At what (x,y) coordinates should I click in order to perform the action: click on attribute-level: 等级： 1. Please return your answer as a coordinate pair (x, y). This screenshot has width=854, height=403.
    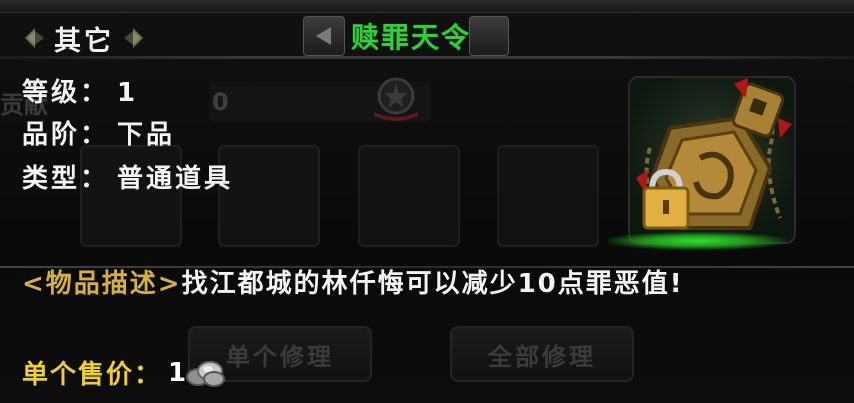
    Looking at the image, I should click on (80, 90).